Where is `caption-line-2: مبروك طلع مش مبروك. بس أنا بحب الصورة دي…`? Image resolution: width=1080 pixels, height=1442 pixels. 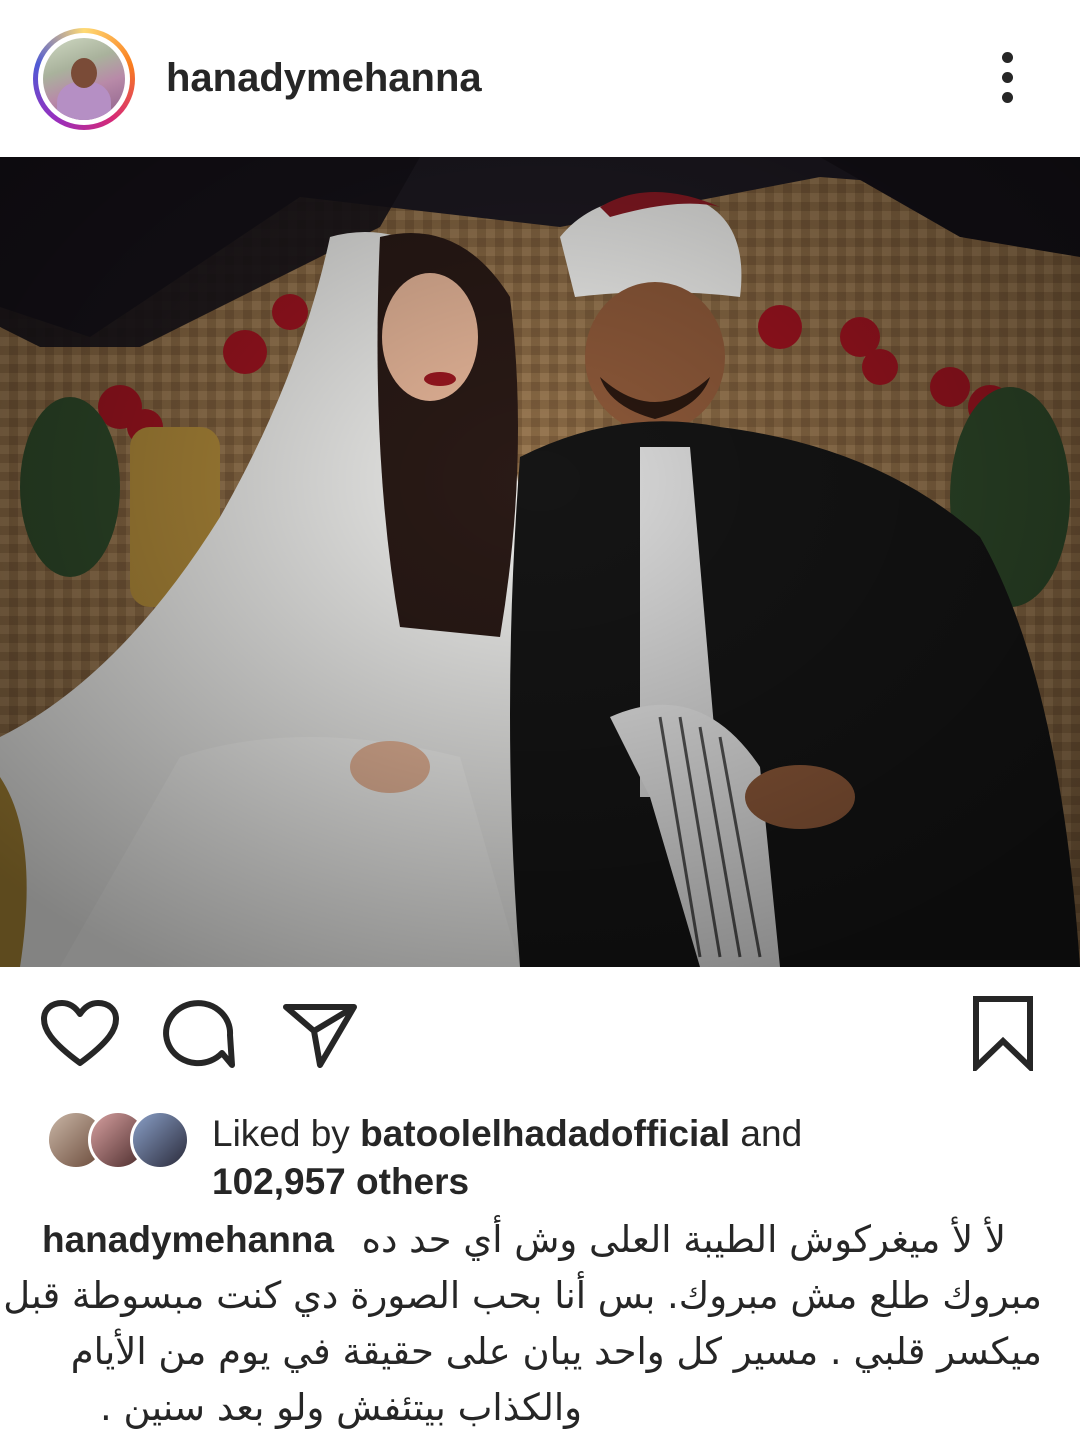 caption-line-2: مبروك طلع مش مبروك. بس أنا بحب الصورة دي… is located at coordinates (522, 1295).